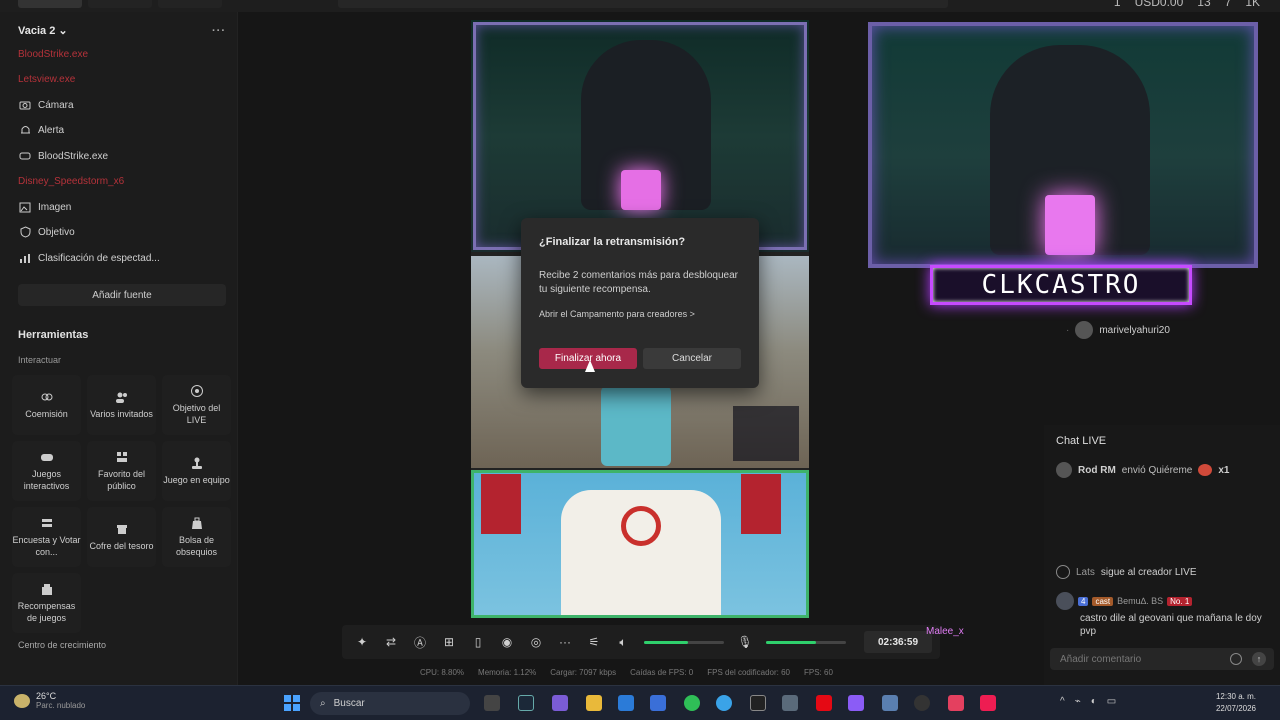  What do you see at coordinates (1228, 4) in the screenshot?
I see `gifts-stat: 7` at bounding box center [1228, 4].